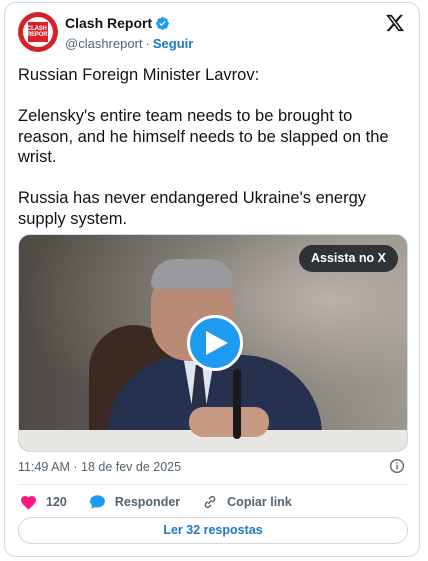  I want to click on verified-badge-icon, so click(163, 23).